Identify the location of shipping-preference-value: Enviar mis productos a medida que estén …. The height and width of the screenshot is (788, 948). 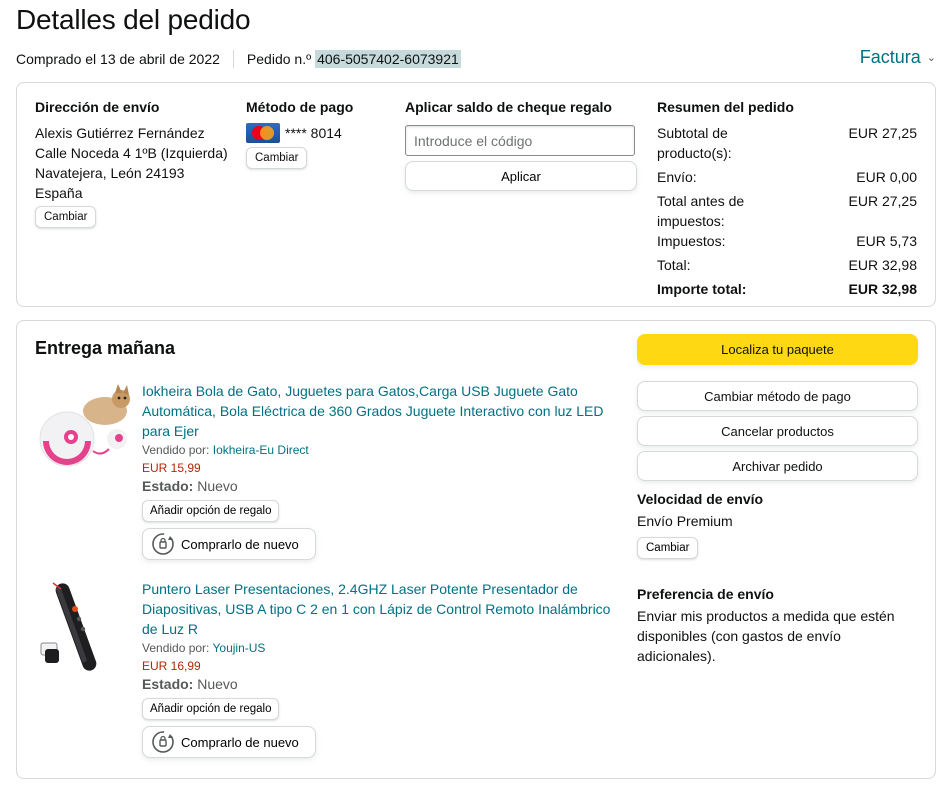
(766, 636).